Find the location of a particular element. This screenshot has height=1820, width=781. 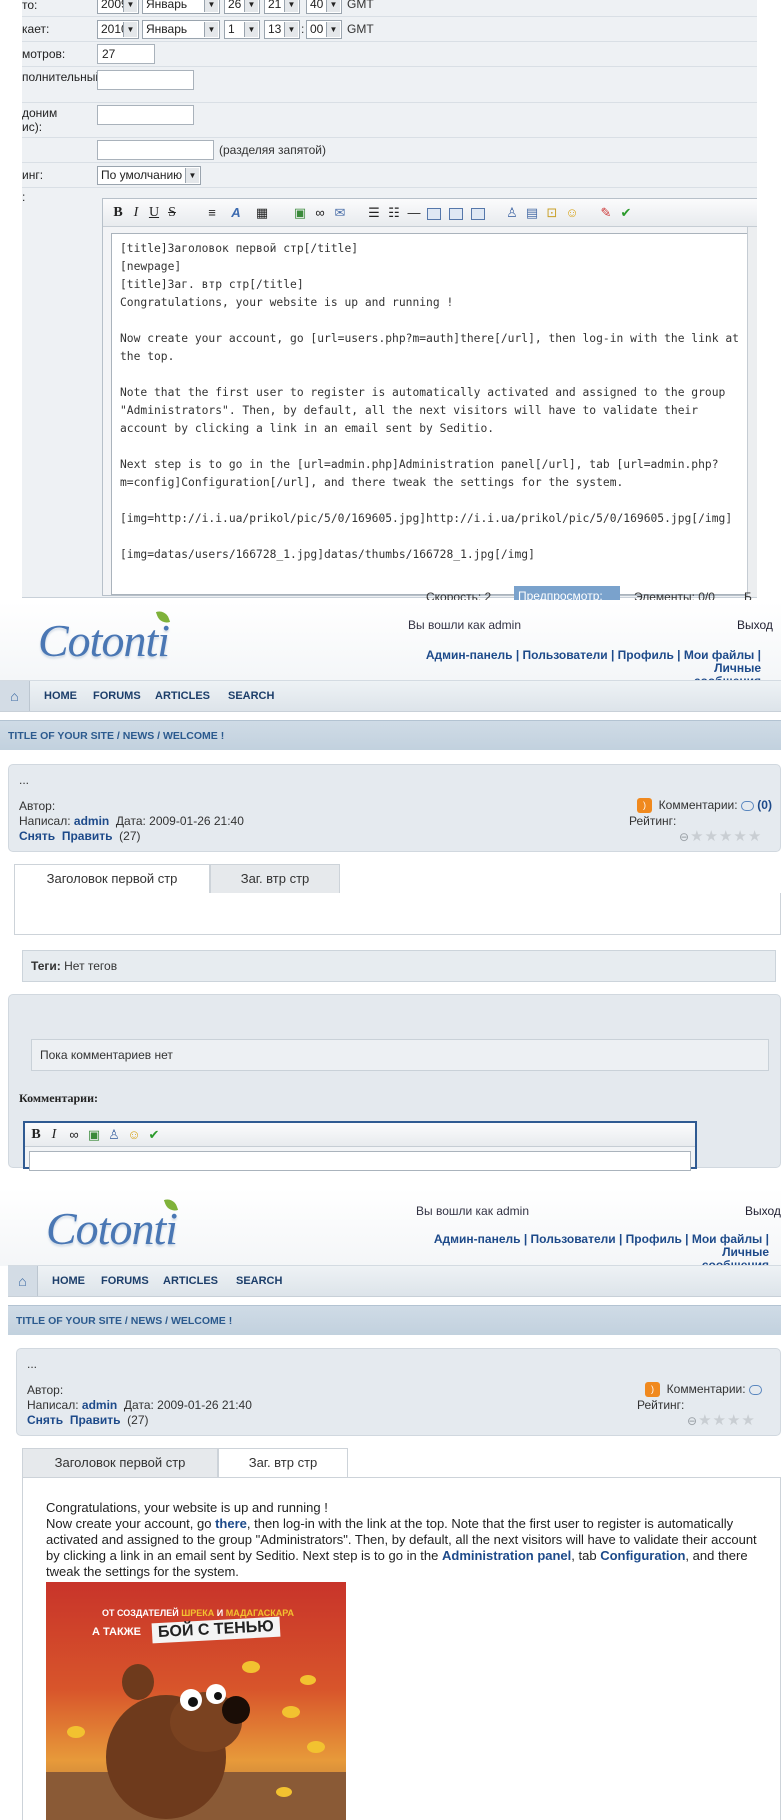

lock-icon: ⊡ is located at coordinates (552, 213).